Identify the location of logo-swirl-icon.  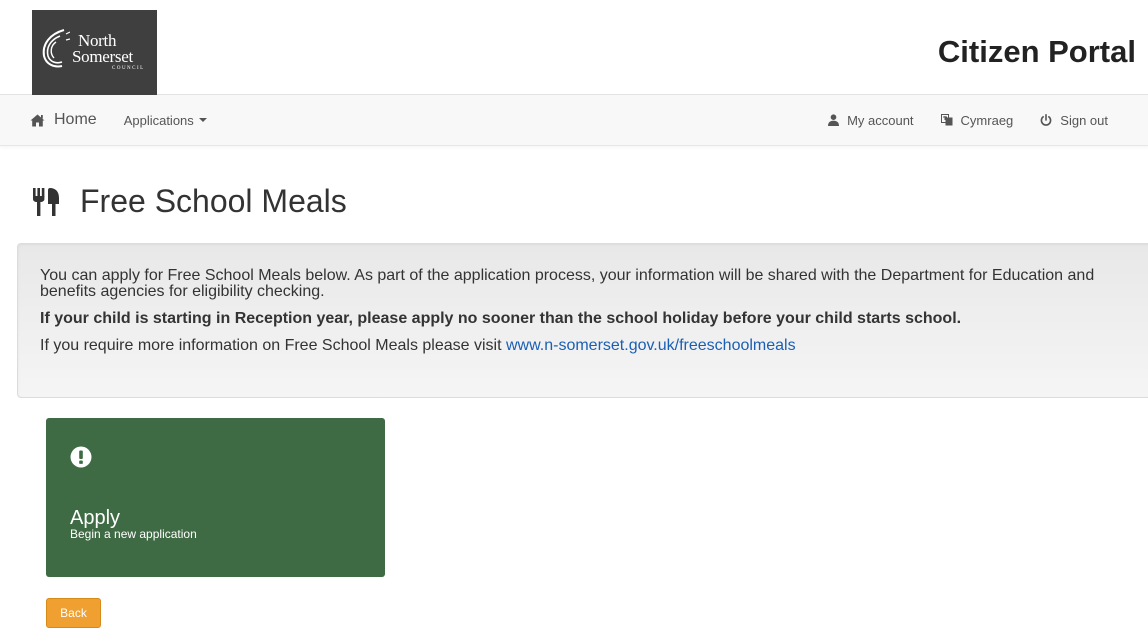
(56, 48).